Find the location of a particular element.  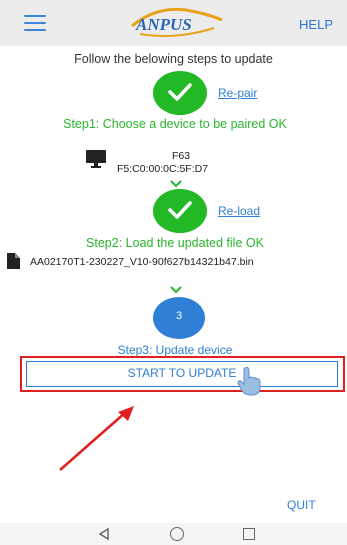

start-to-update-button: START TO UPDATE is located at coordinates (182, 374).